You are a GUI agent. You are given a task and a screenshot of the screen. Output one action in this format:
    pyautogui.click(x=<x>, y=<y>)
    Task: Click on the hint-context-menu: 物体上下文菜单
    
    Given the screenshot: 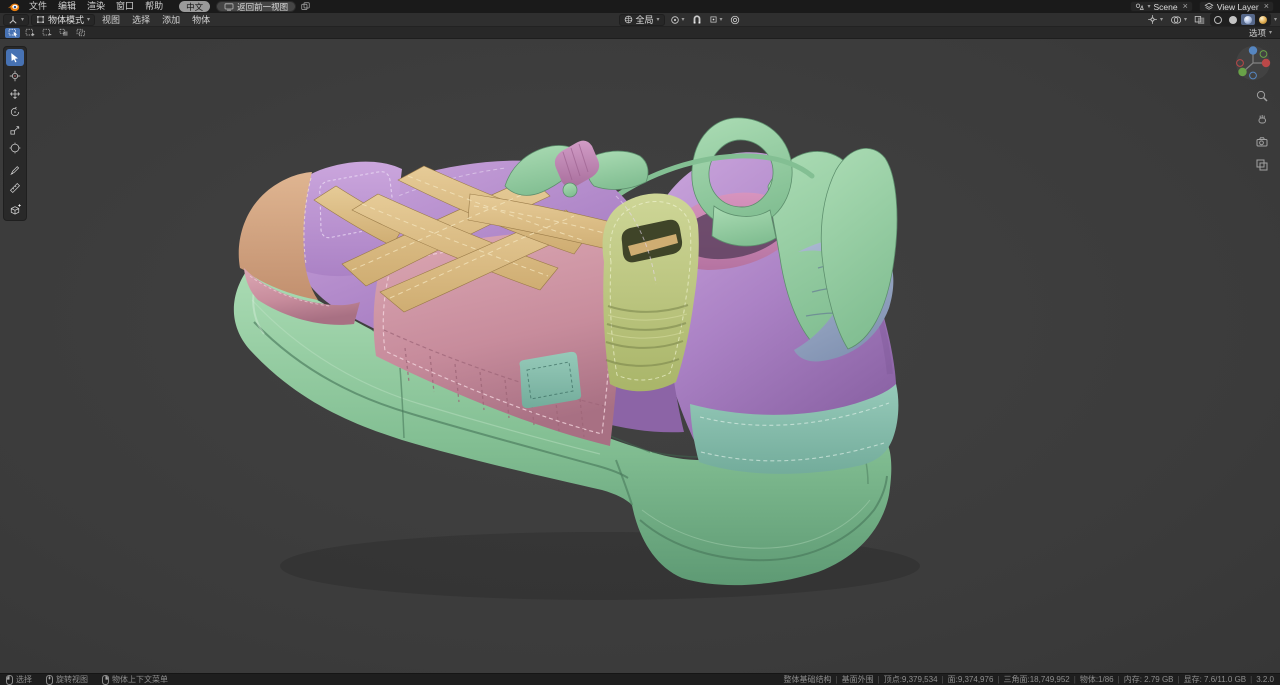 What is the action you would take?
    pyautogui.click(x=135, y=679)
    